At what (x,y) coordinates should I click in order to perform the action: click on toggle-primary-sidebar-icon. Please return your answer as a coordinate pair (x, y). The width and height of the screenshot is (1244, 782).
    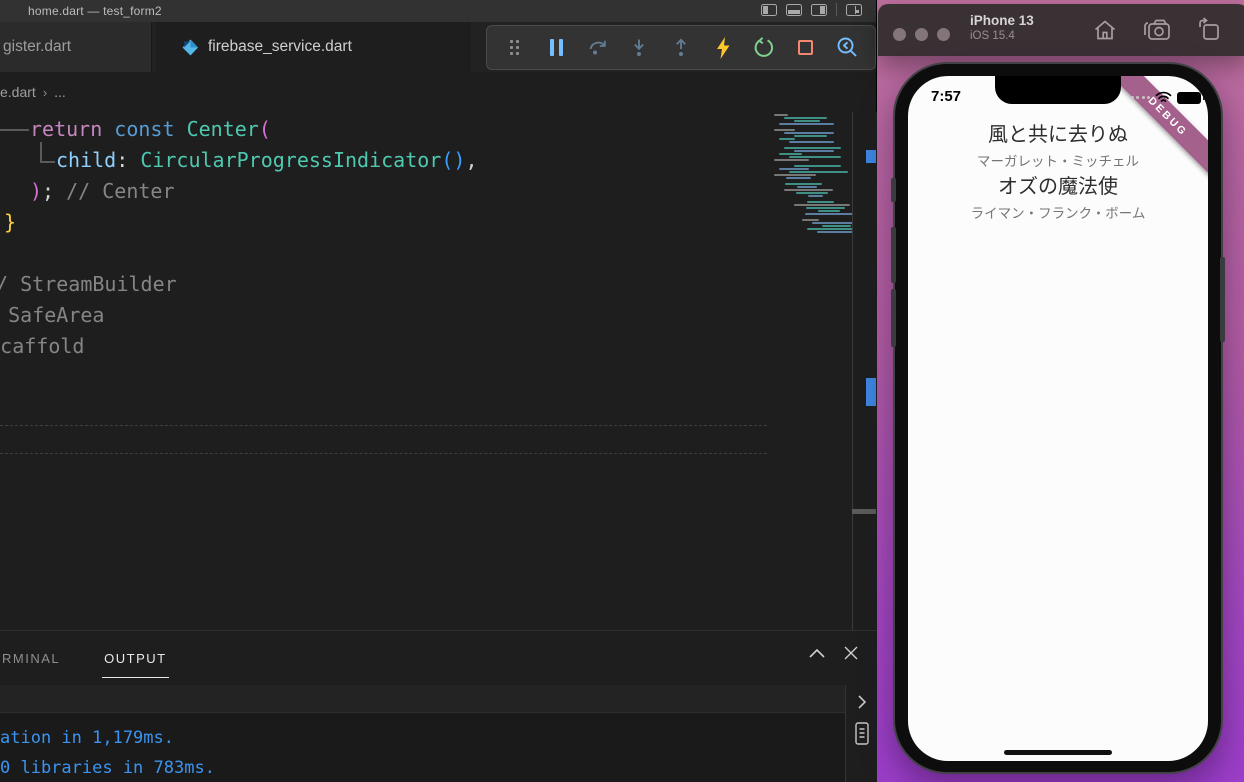
    Looking at the image, I should click on (769, 9).